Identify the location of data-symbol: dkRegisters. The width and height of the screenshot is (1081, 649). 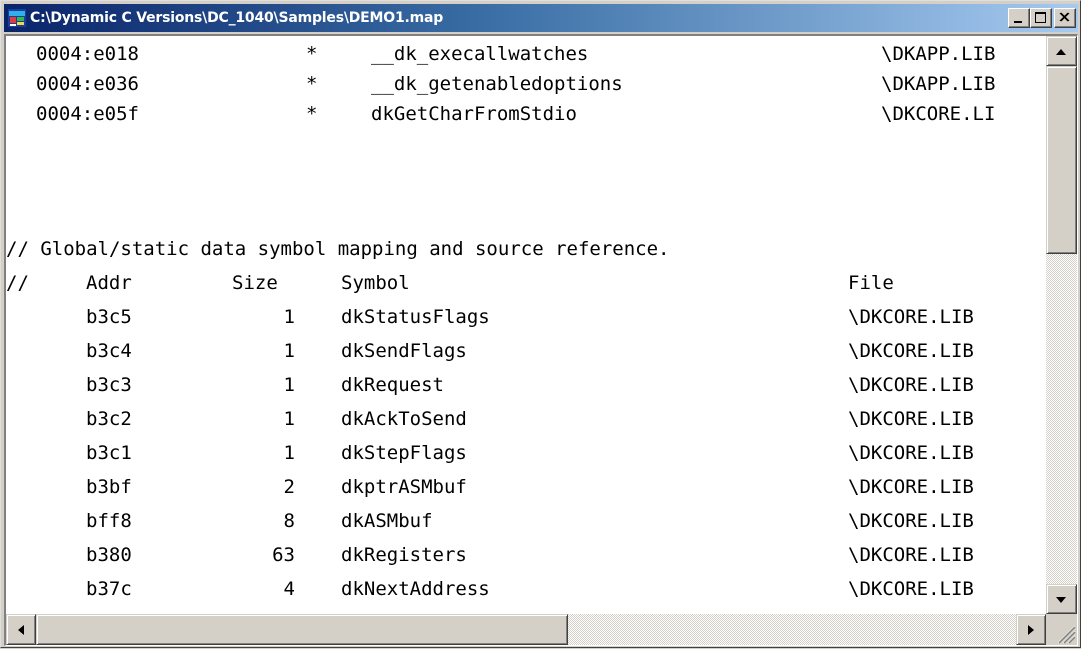
(404, 555).